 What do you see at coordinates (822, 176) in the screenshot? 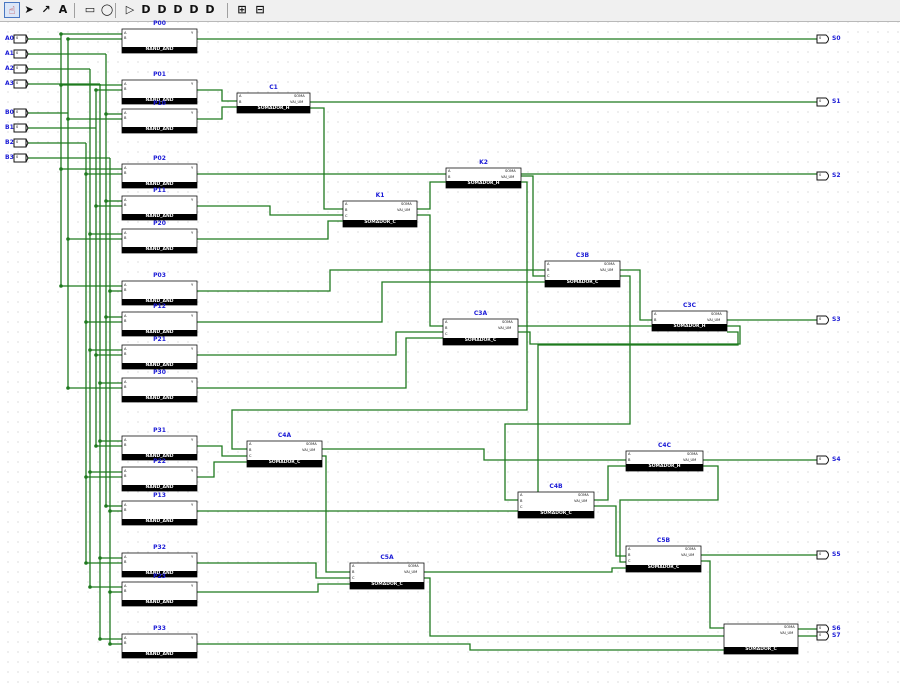
I see `output-pin-s2` at bounding box center [822, 176].